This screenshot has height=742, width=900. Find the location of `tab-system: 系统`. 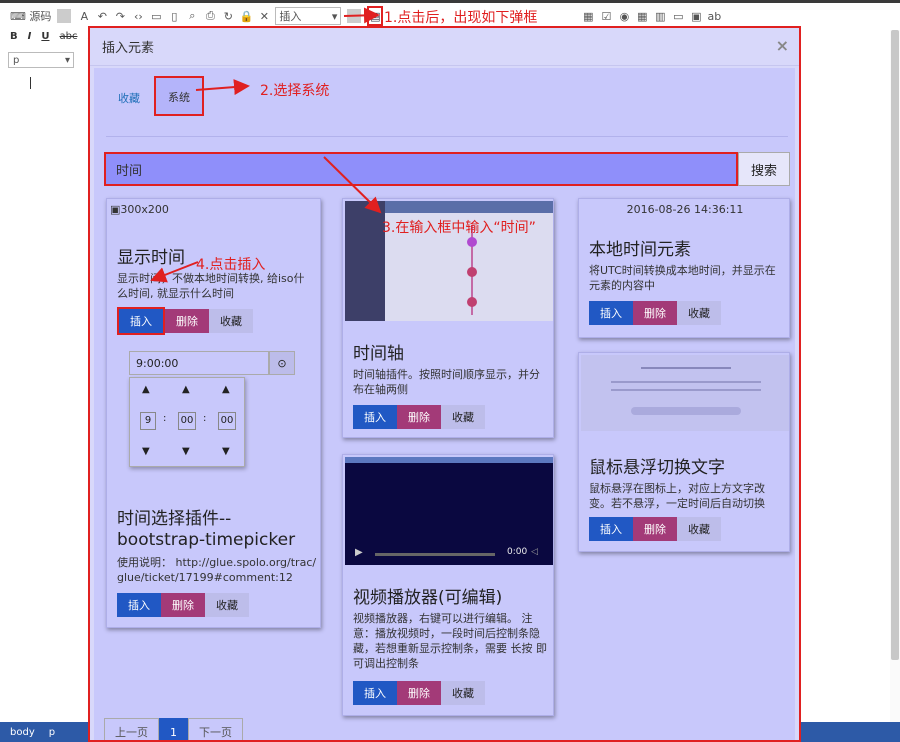

tab-system: 系统 is located at coordinates (179, 96).